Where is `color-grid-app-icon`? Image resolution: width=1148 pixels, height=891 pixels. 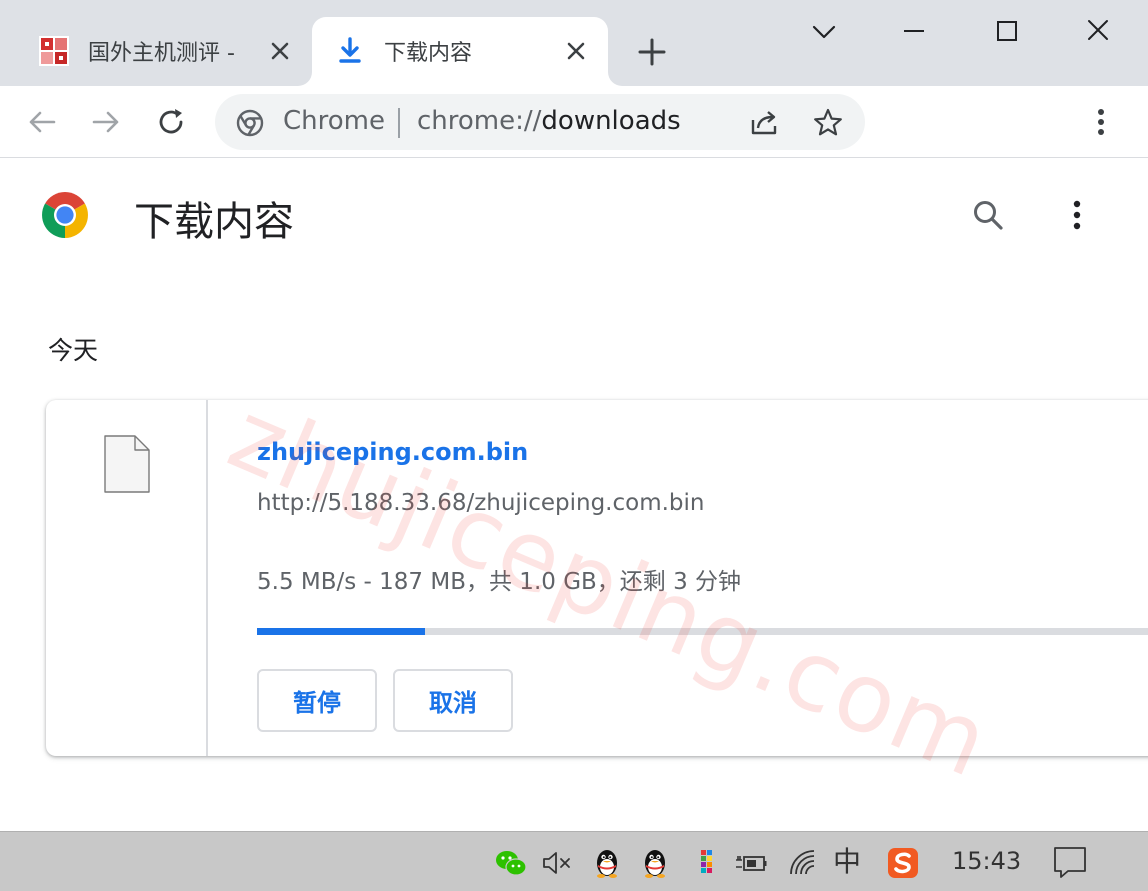
color-grid-app-icon is located at coordinates (707, 863).